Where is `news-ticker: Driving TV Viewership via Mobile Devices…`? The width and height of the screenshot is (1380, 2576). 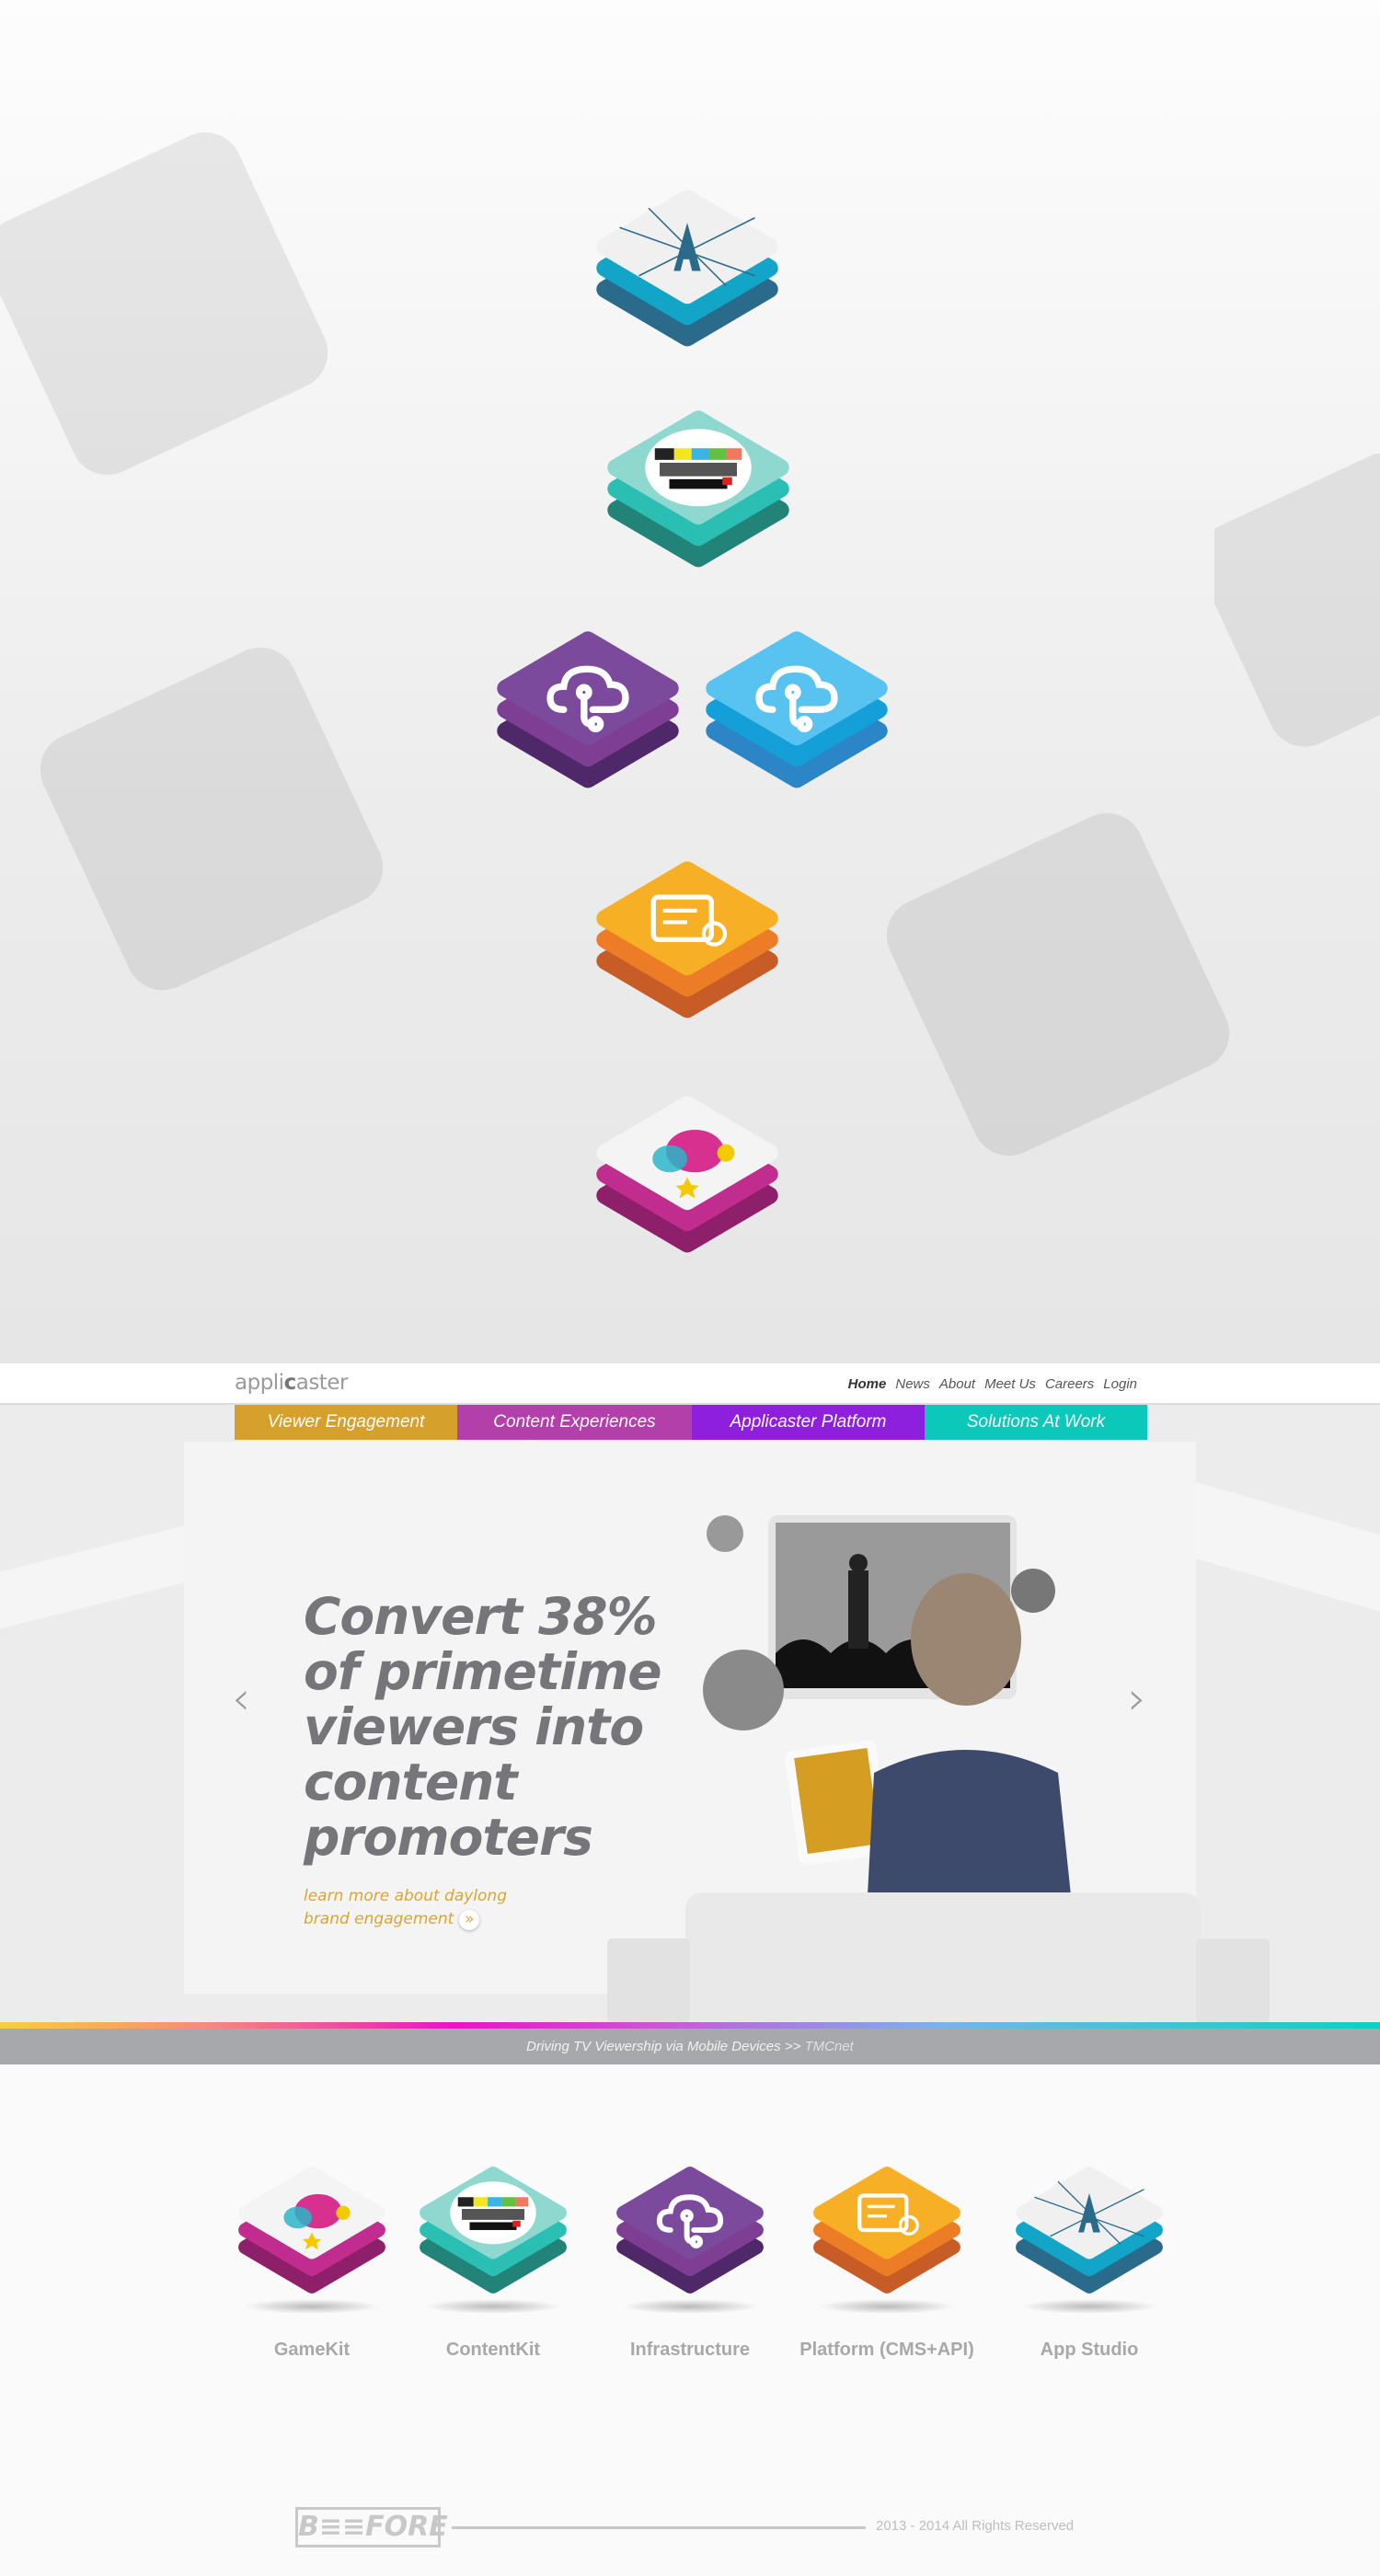
news-ticker: Driving TV Viewership via Mobile Devices… is located at coordinates (690, 2047).